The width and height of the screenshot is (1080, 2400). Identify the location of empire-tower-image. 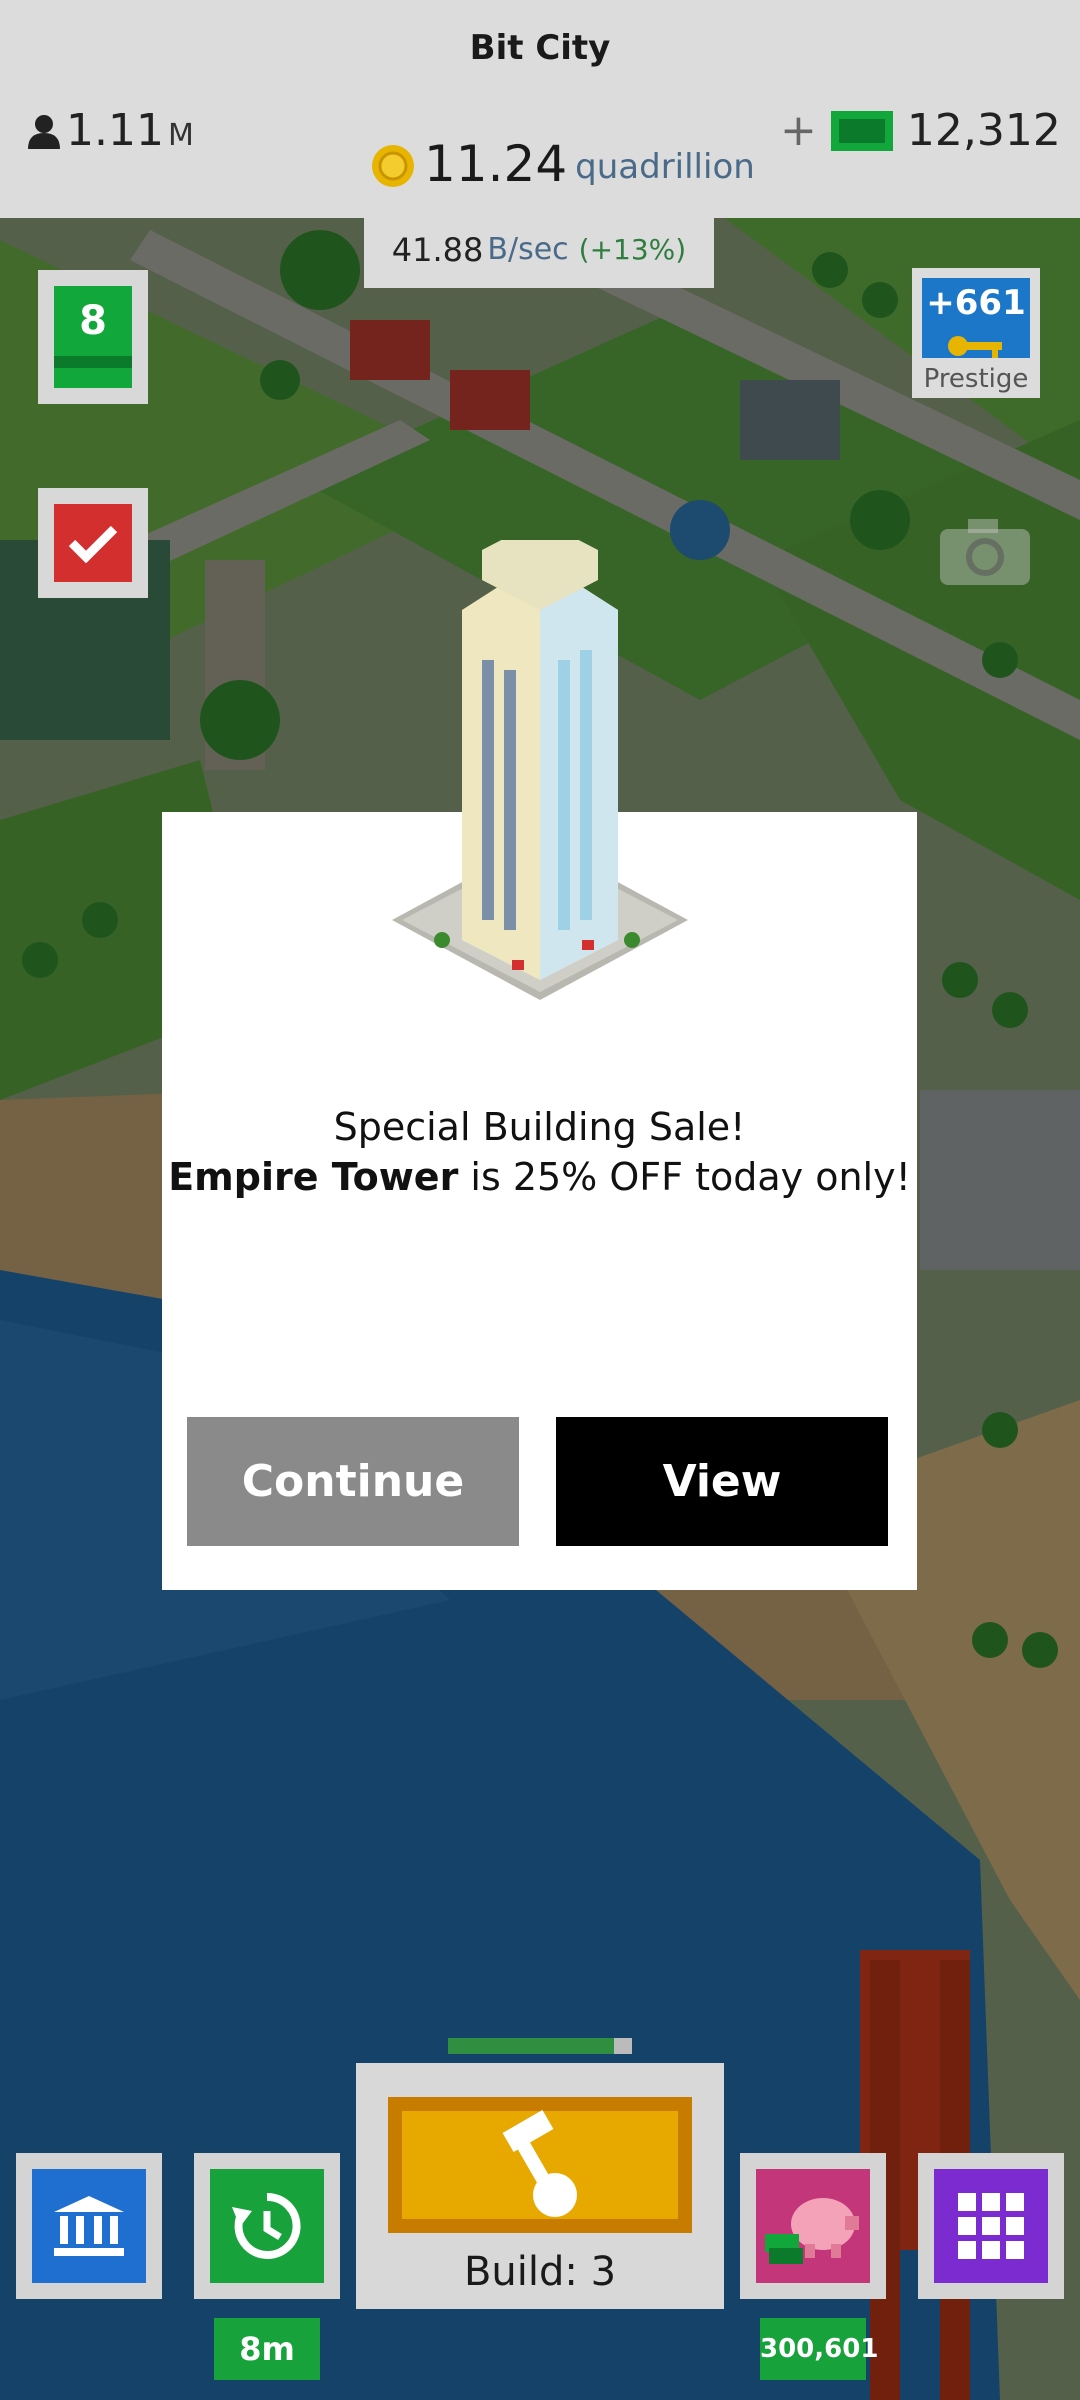
(540, 770).